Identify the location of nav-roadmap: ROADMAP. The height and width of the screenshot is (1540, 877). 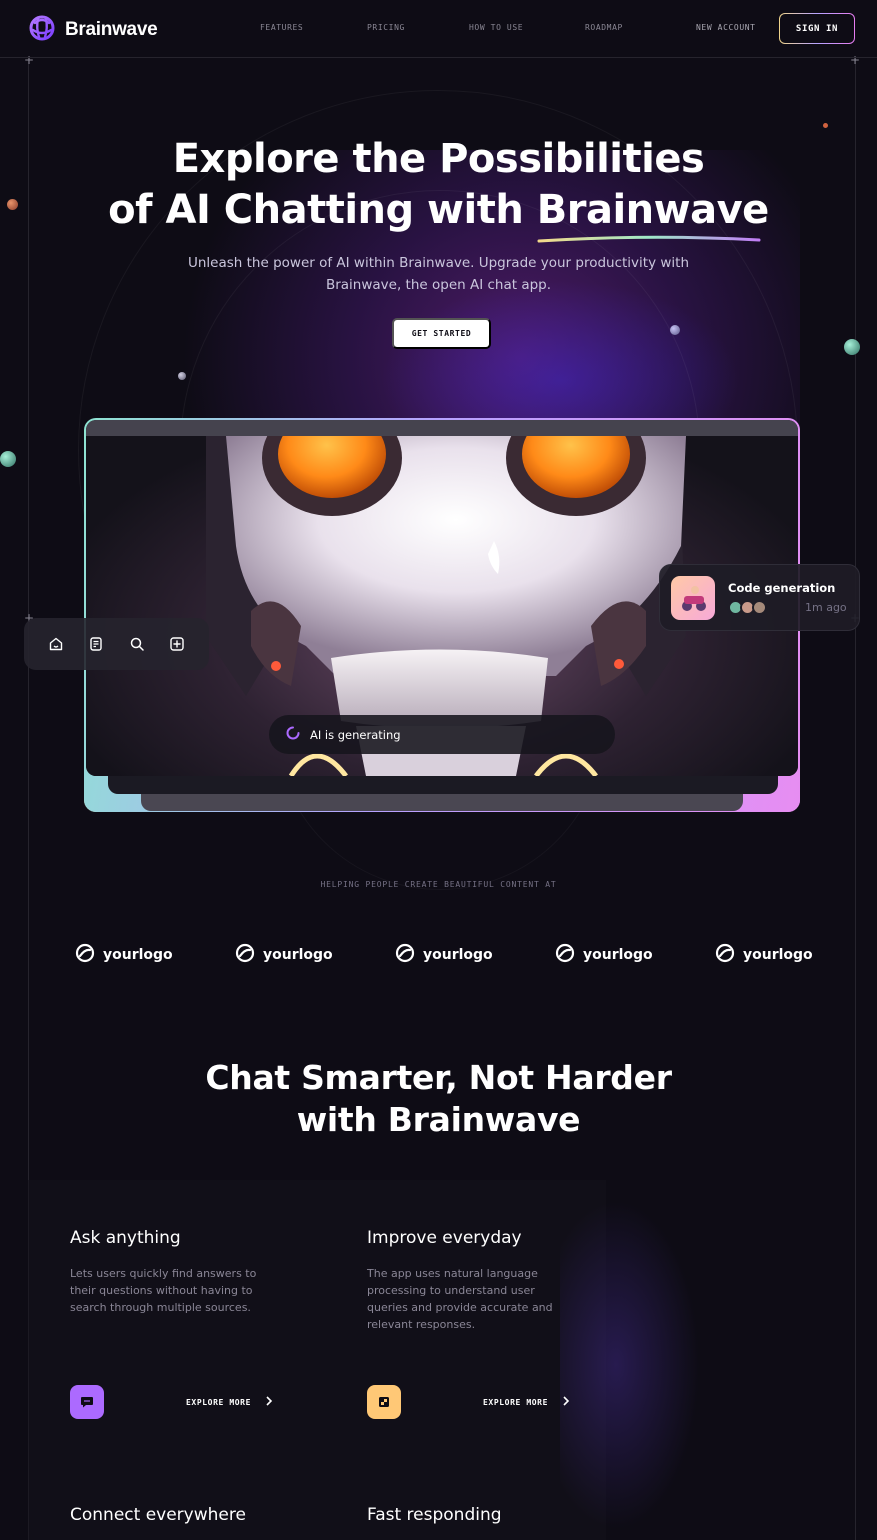
(604, 27).